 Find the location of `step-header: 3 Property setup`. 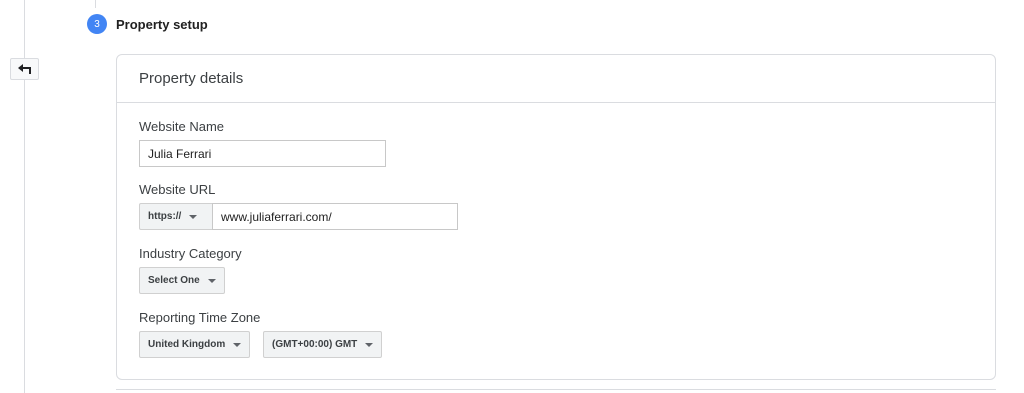

step-header: 3 Property setup is located at coordinates (147, 24).